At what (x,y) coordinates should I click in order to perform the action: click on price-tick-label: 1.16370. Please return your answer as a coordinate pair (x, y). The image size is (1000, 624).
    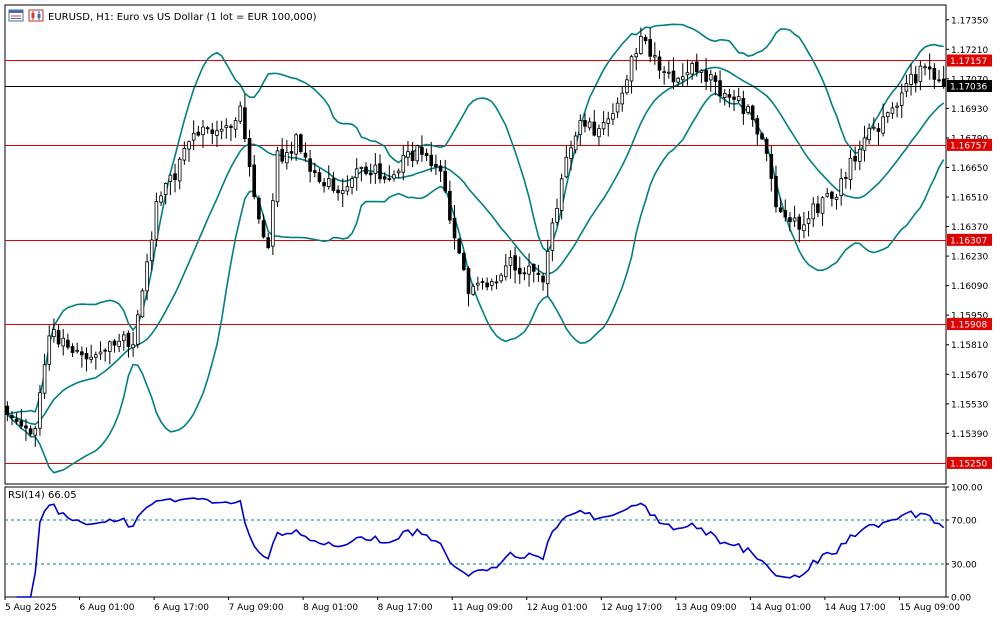
    Looking at the image, I should click on (969, 228).